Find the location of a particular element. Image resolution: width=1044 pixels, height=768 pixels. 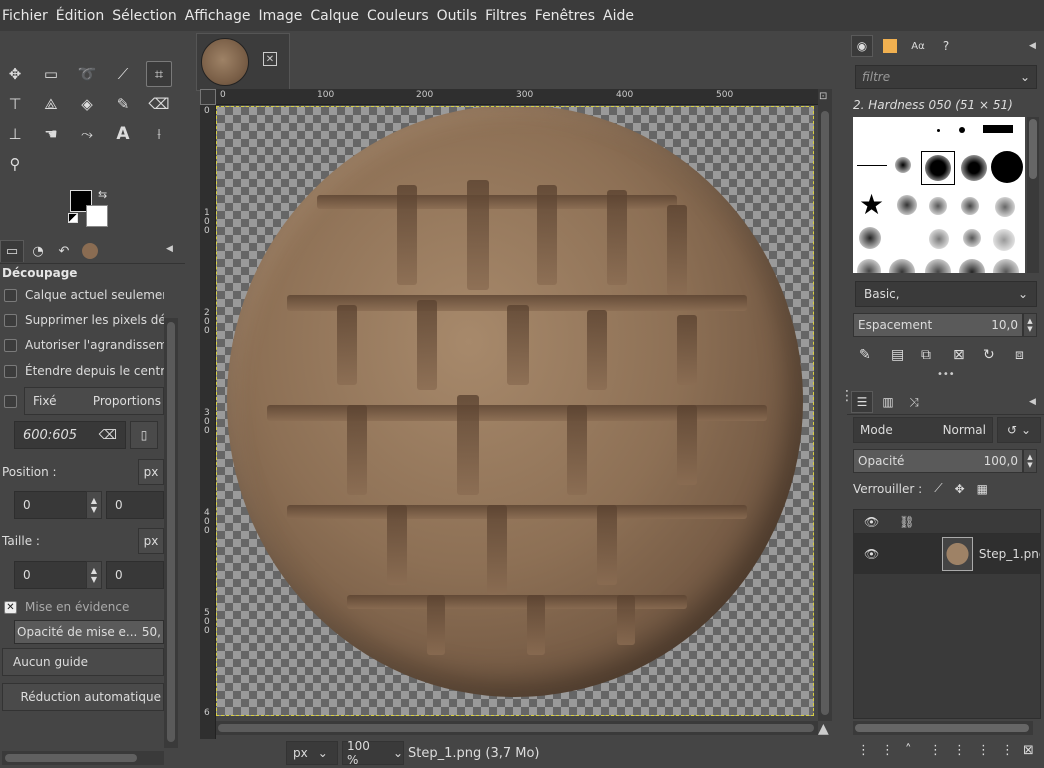

size-unit-select: px is located at coordinates (151, 541).